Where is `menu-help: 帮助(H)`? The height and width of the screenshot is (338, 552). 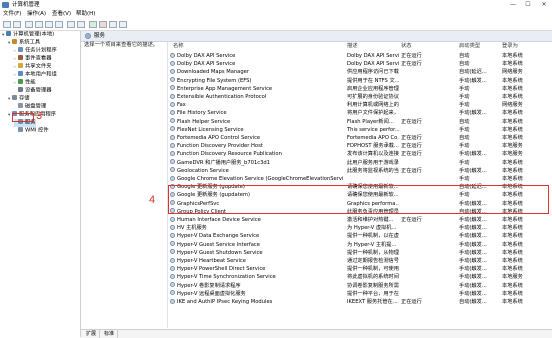
menu-help: 帮助(H) is located at coordinates (85, 14).